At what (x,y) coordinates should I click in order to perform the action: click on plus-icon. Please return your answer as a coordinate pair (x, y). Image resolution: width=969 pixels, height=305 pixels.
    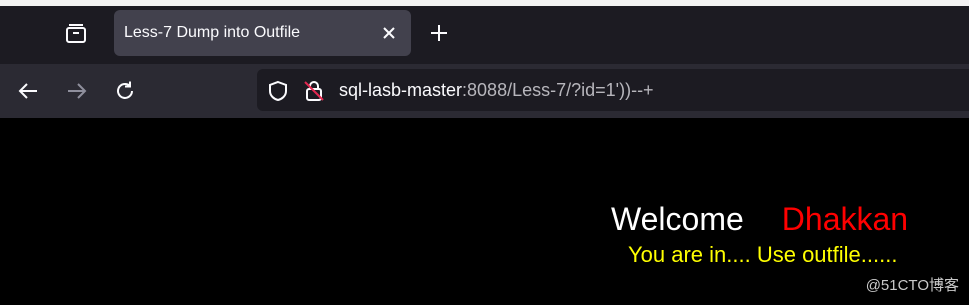
    Looking at the image, I should click on (439, 33).